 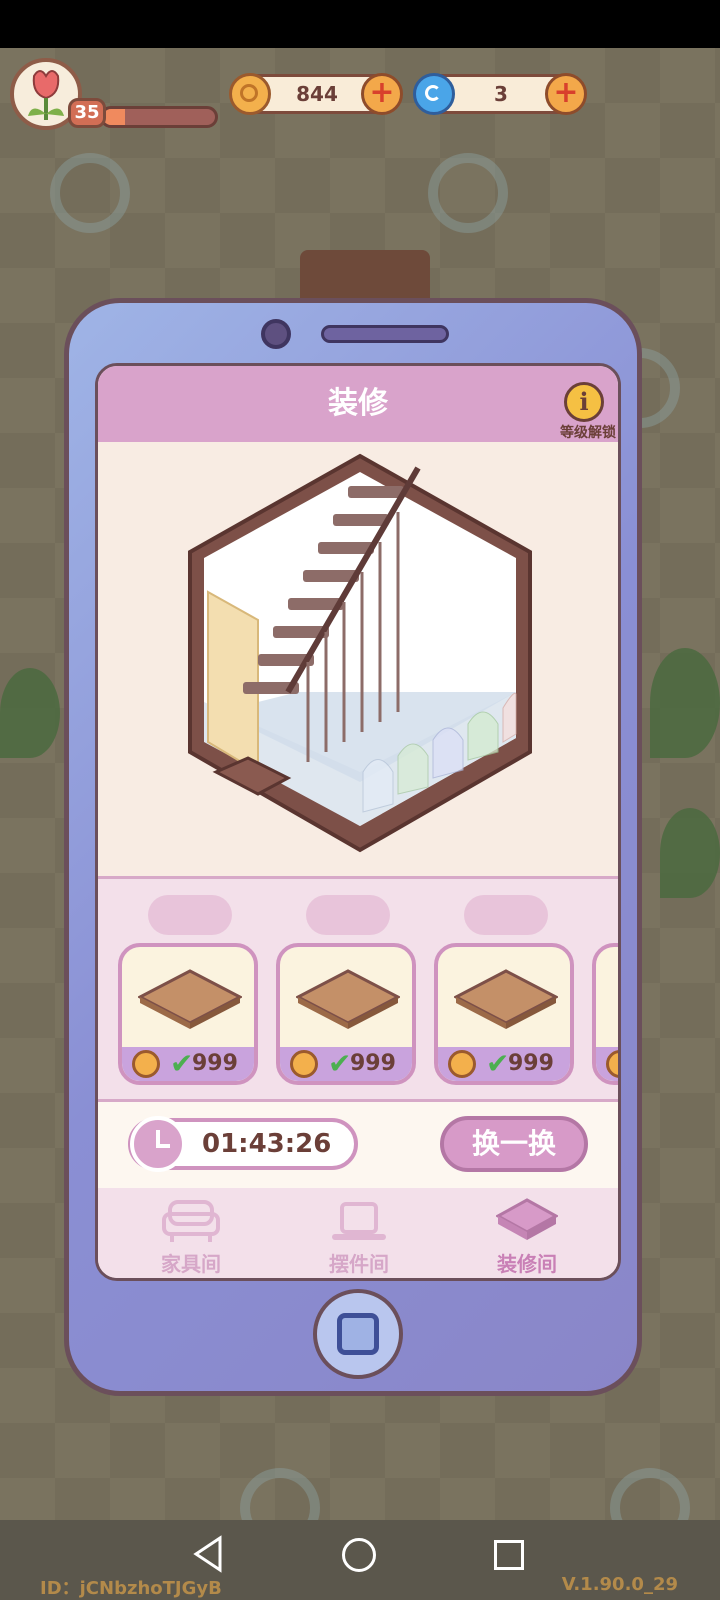 What do you see at coordinates (360, 653) in the screenshot?
I see `room-staircase-illustration` at bounding box center [360, 653].